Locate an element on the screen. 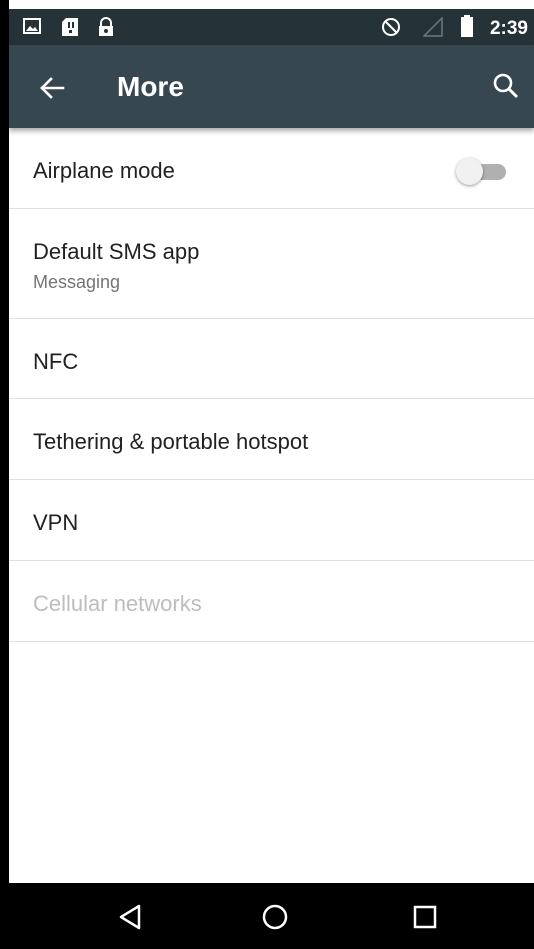  navigation-bar is located at coordinates (271, 916).